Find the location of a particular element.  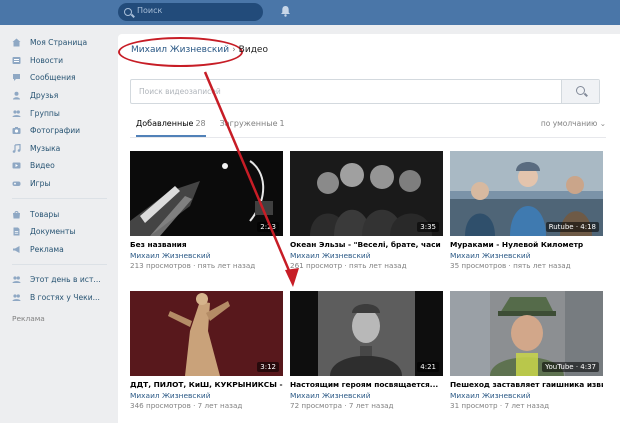

tab-label: Добавленные is located at coordinates (165, 123).